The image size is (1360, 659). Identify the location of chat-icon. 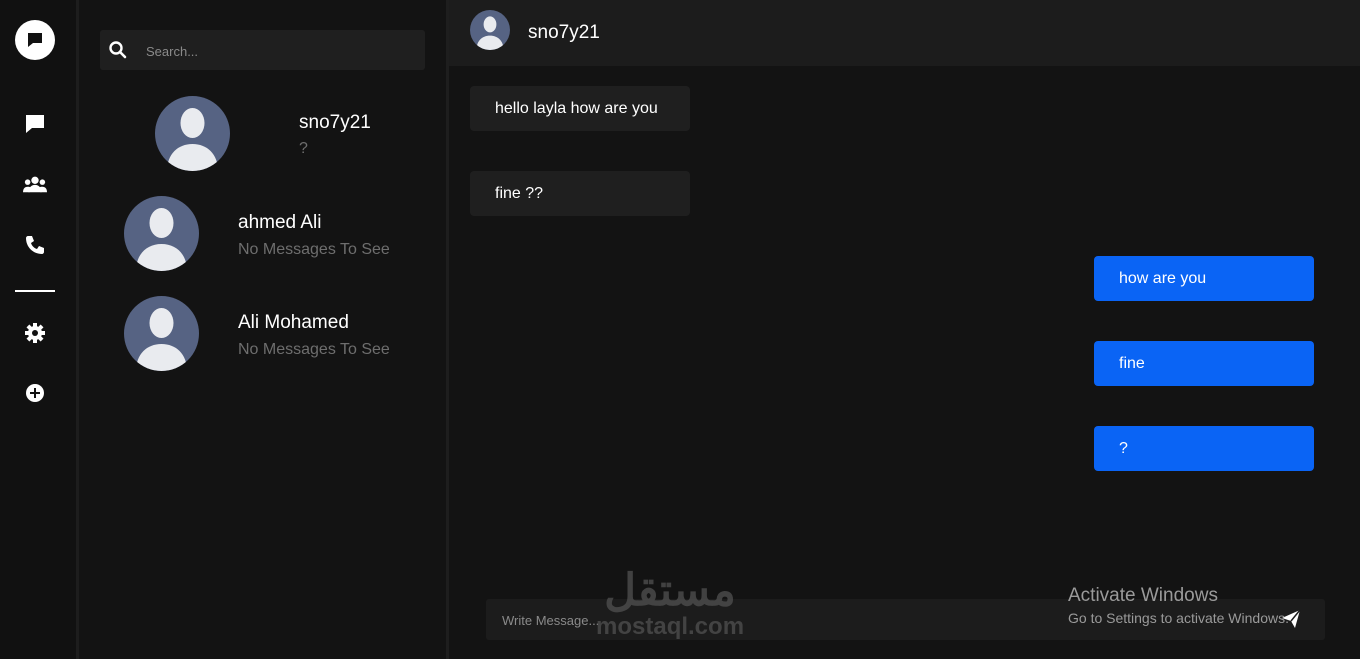
(35, 124).